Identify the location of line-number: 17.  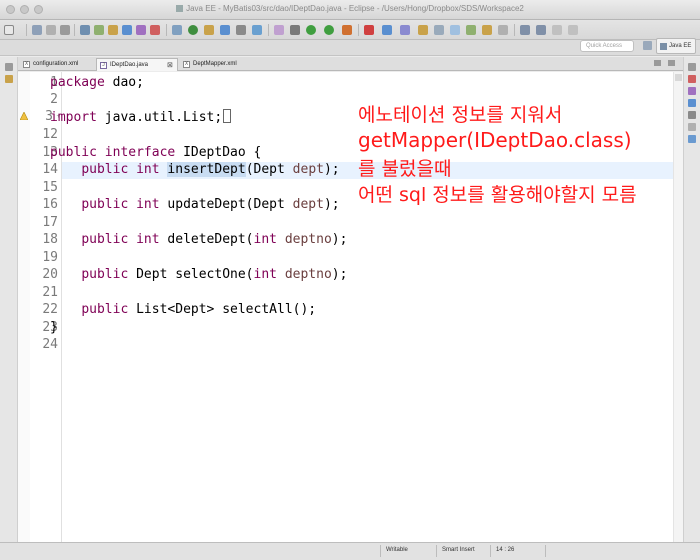
(50, 222).